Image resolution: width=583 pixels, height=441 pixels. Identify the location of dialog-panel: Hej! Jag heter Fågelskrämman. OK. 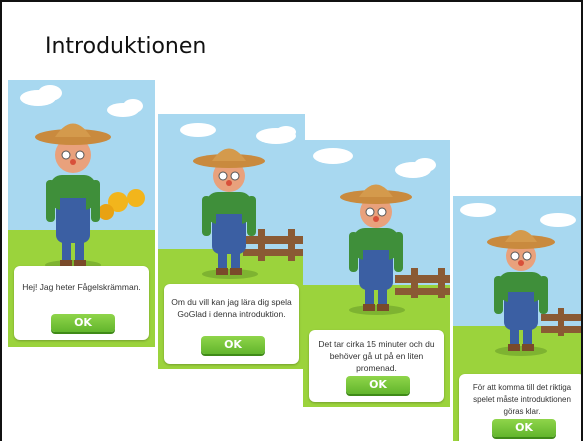
(81, 303).